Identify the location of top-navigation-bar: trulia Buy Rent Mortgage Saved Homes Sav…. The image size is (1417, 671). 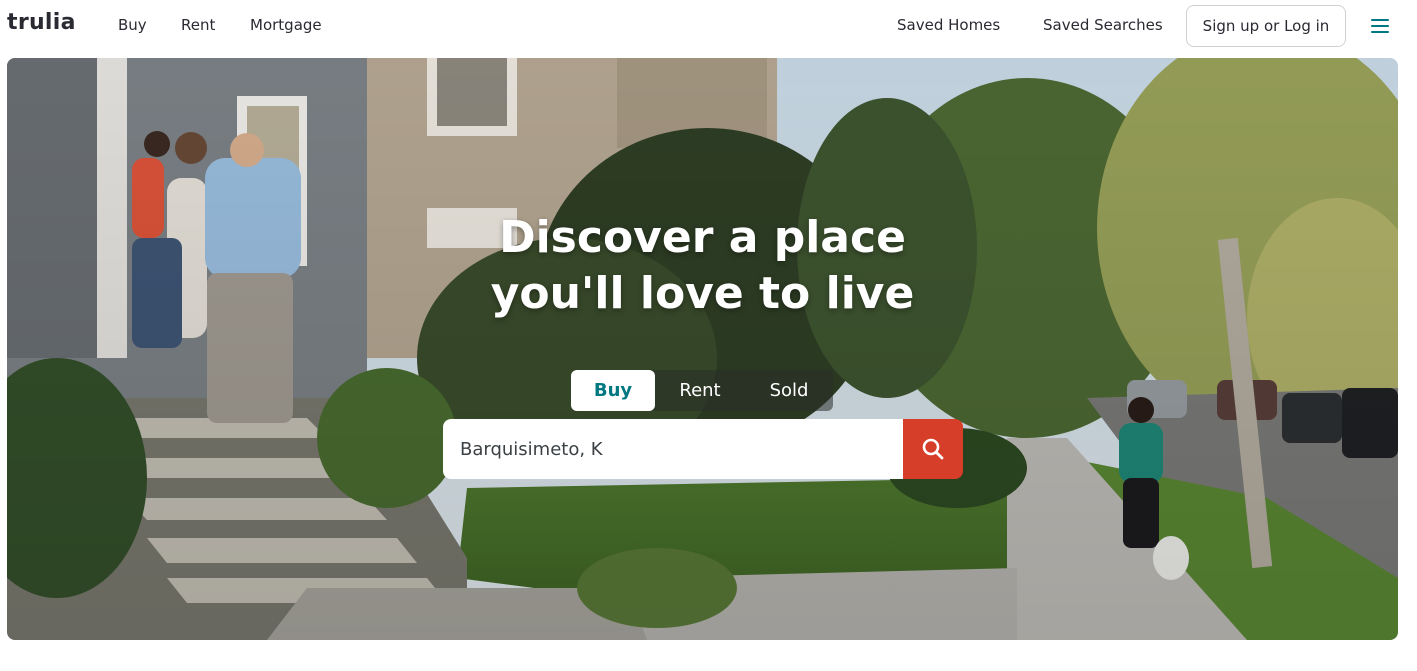
(708, 26).